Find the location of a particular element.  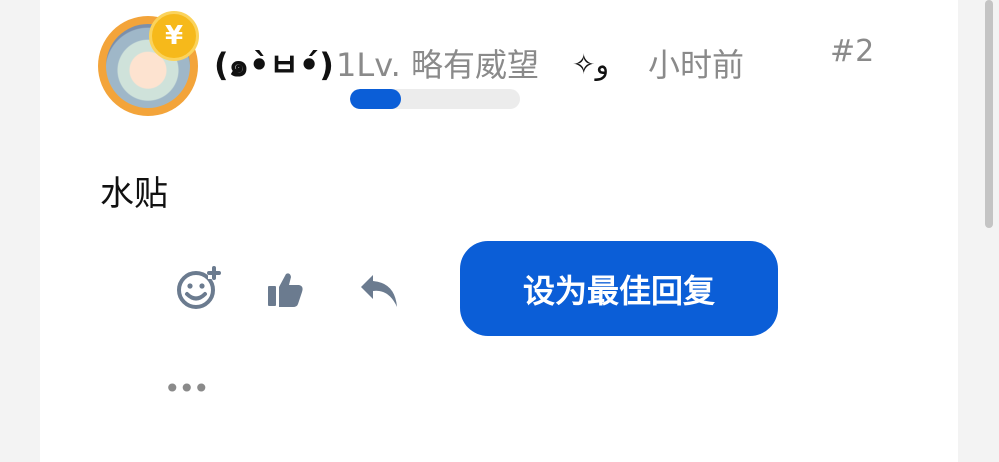

reply-icon is located at coordinates (379, 291).